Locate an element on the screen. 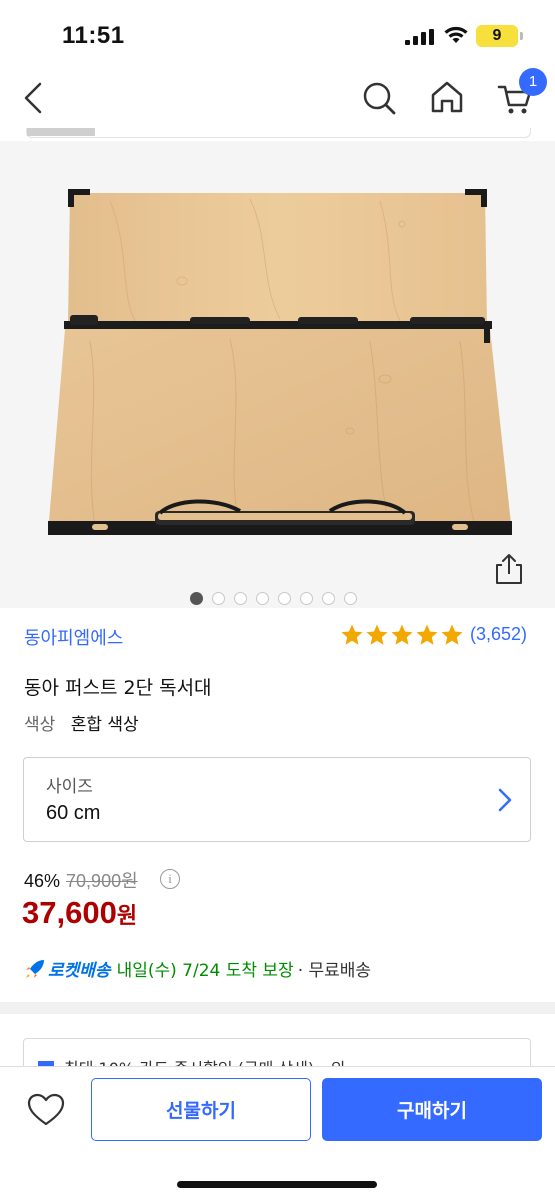 The height and width of the screenshot is (1200, 555). size-label: 사이즈 is located at coordinates (69, 787).